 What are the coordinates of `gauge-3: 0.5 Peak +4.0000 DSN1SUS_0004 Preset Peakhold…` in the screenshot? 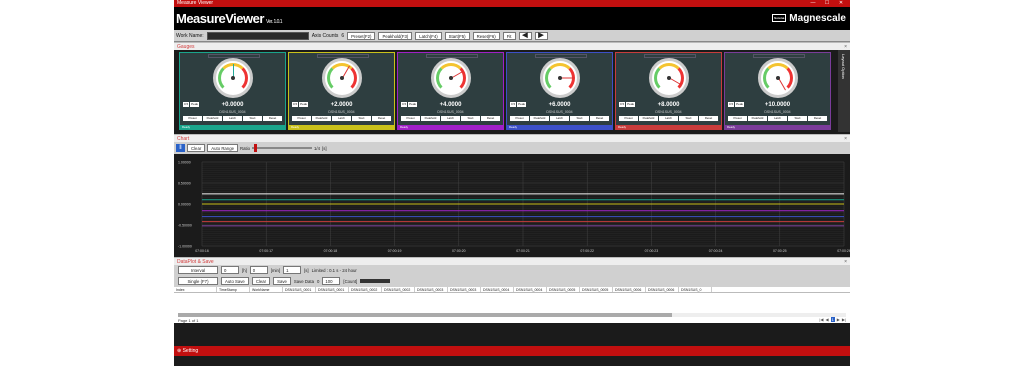 It's located at (450, 91).